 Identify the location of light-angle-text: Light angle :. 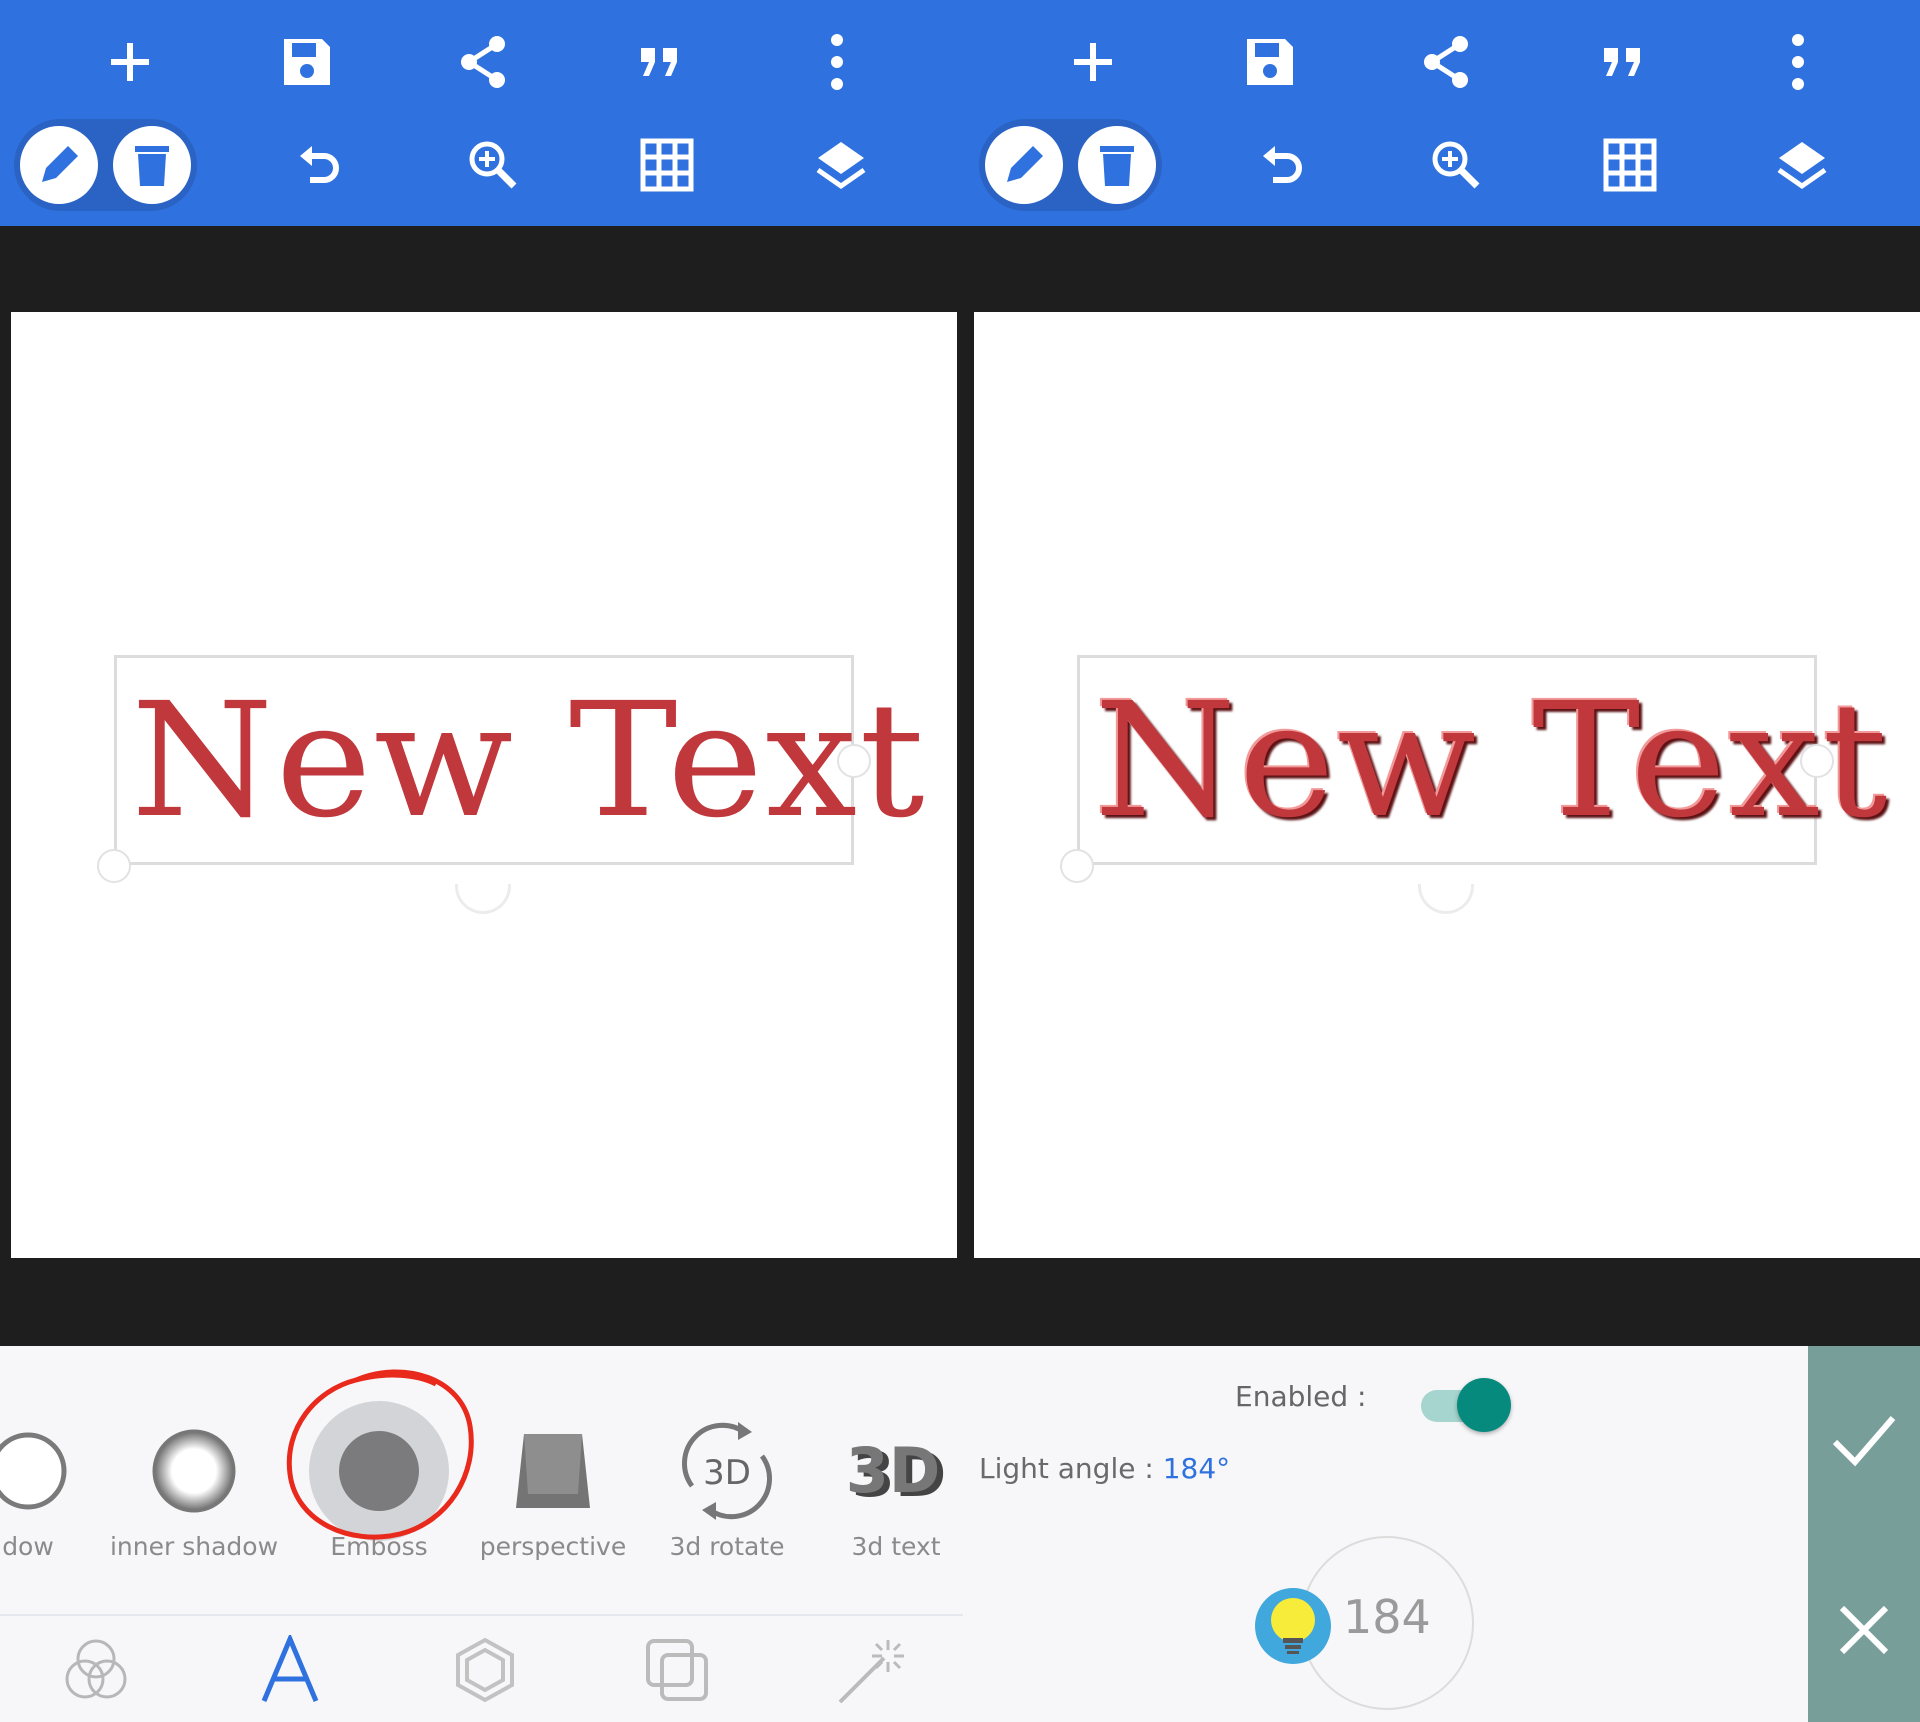
(1071, 1468).